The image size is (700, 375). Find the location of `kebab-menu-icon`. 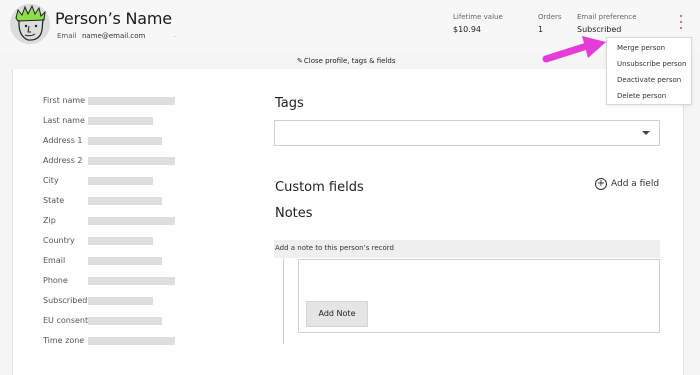

kebab-menu-icon is located at coordinates (681, 22).